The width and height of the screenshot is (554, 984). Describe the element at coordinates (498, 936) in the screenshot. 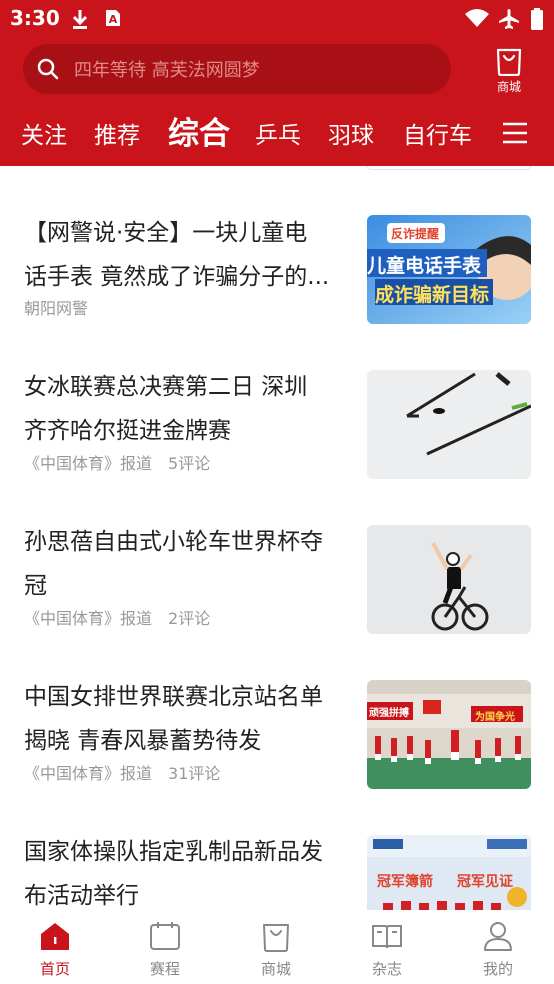

I see `person-icon` at that location.